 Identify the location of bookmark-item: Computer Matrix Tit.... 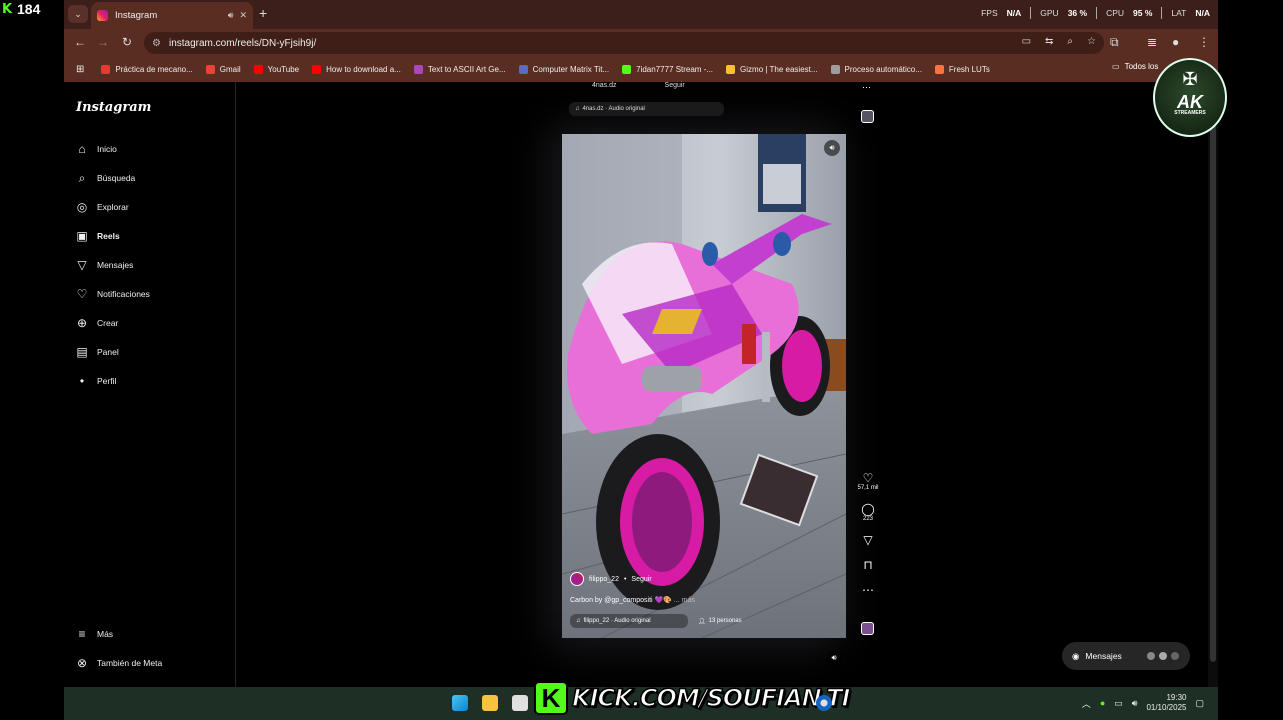
(564, 69).